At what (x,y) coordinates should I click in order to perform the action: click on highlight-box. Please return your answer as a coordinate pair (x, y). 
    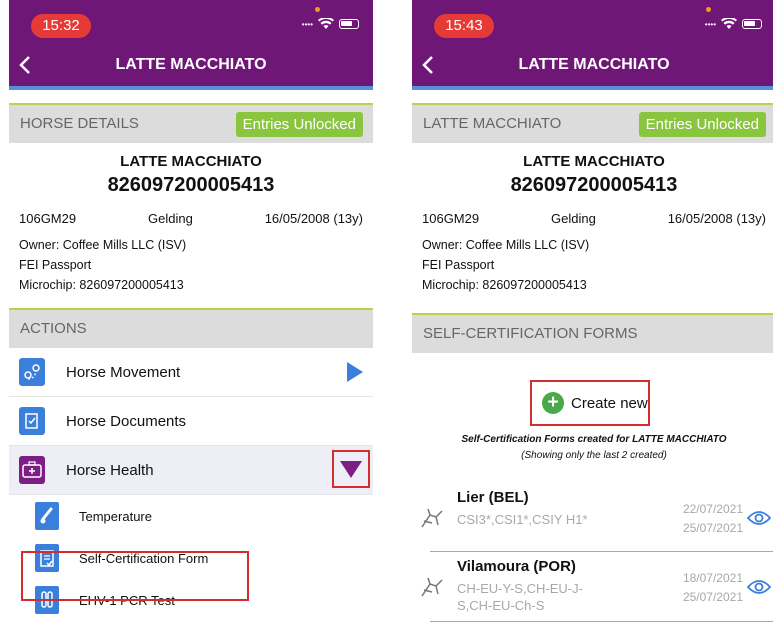
    Looking at the image, I should click on (135, 576).